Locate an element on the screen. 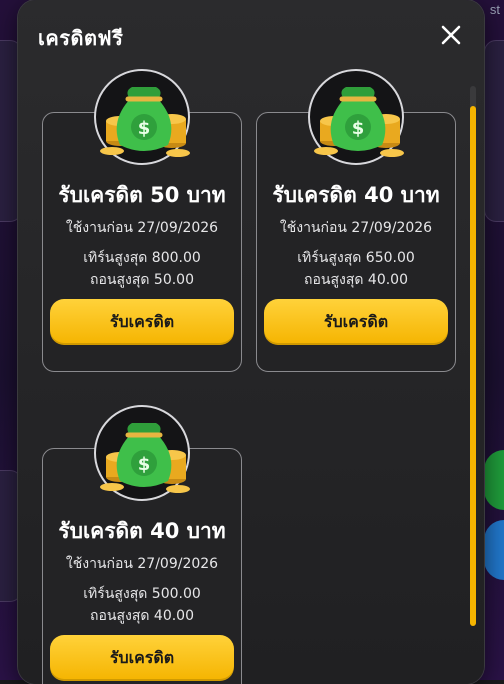 The width and height of the screenshot is (504, 684). modal-title: เครดิตฟรี is located at coordinates (81, 38).